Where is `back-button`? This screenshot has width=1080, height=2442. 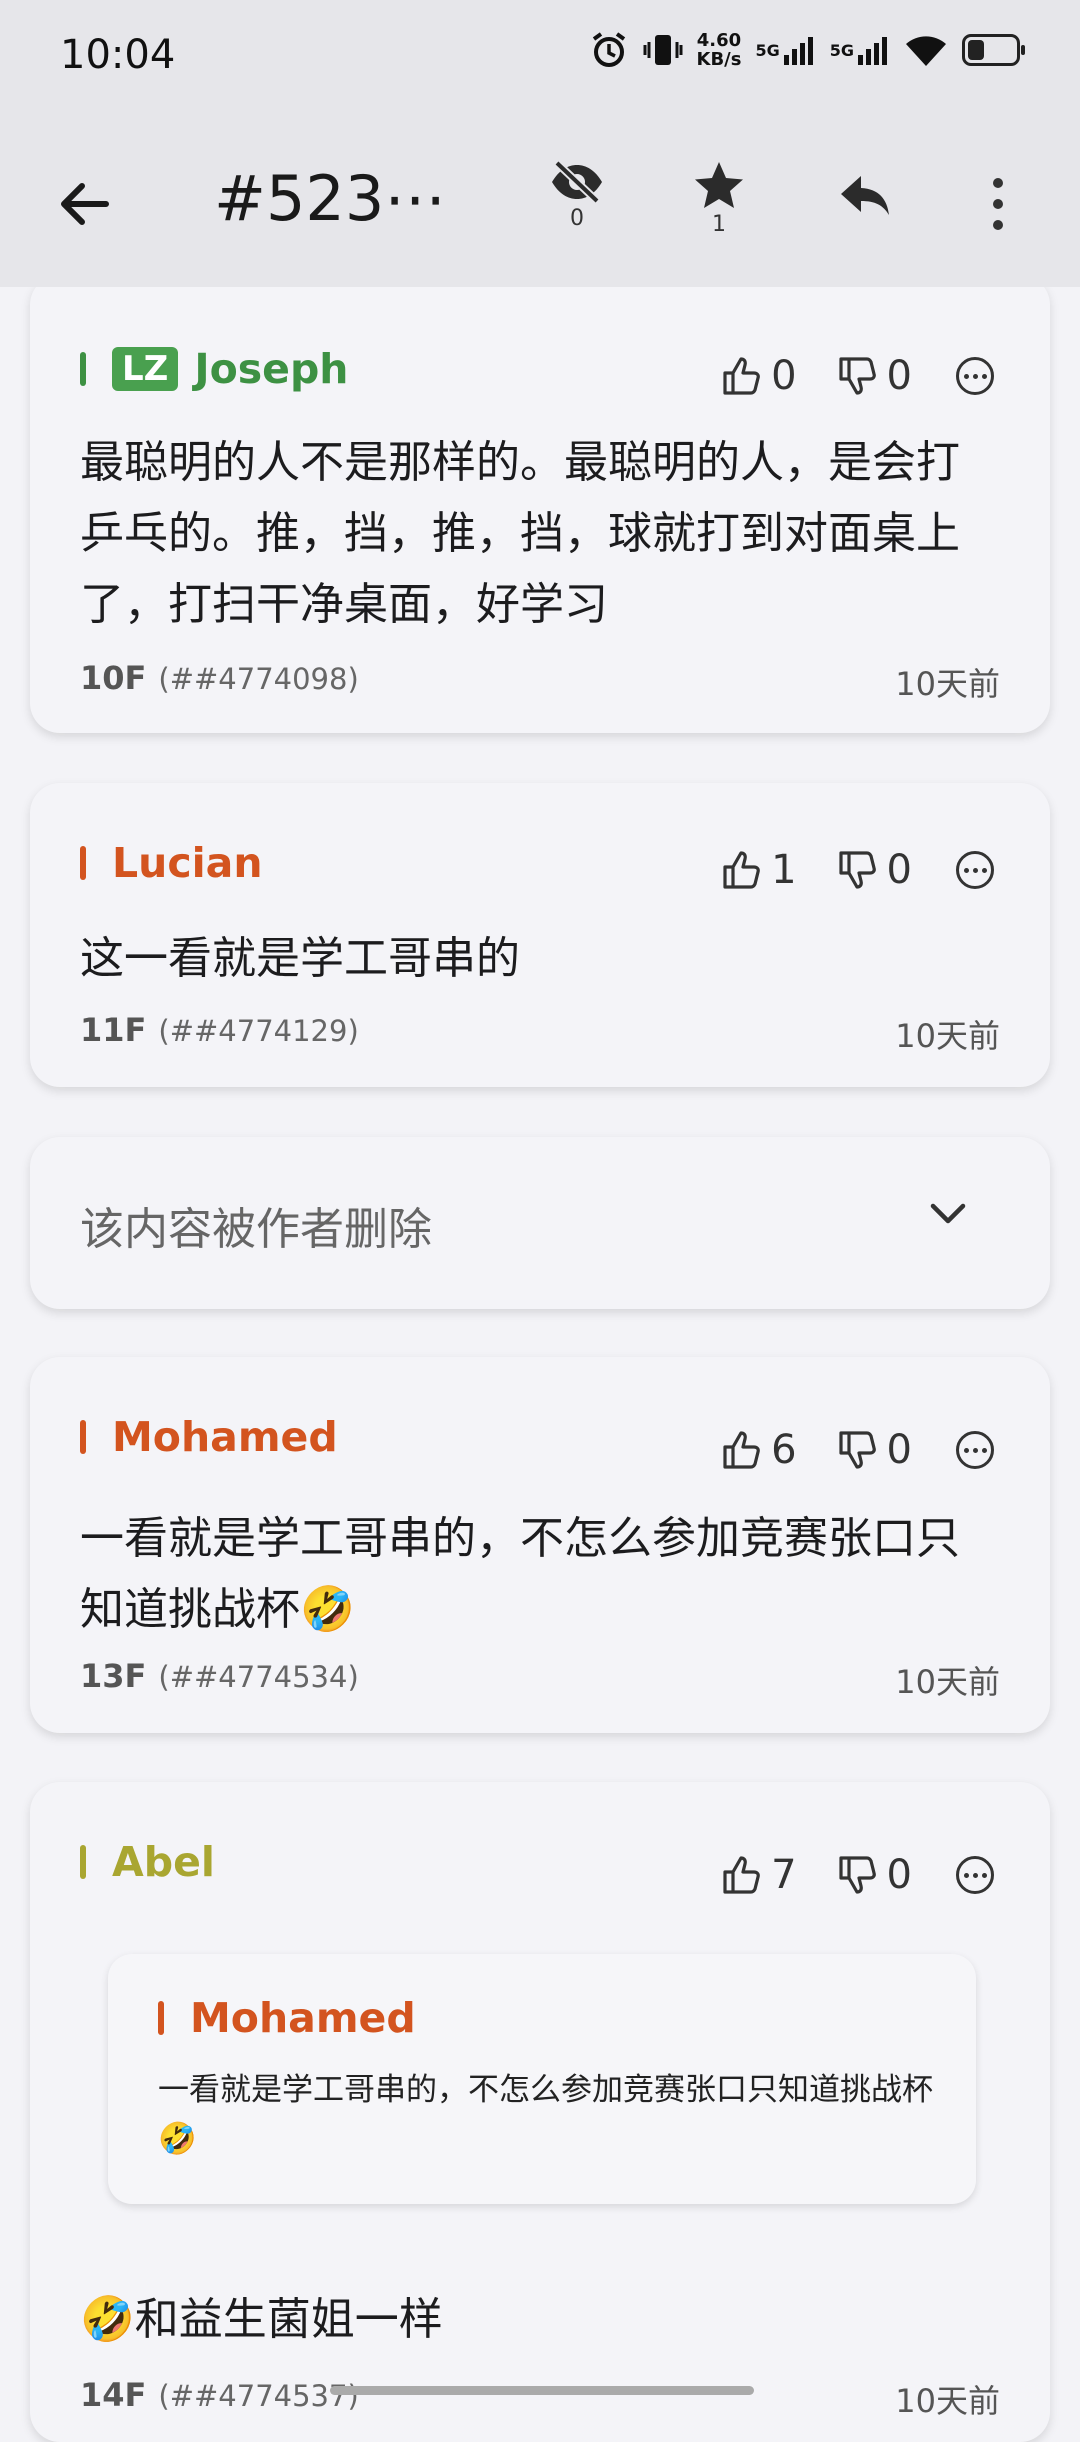 back-button is located at coordinates (84, 204).